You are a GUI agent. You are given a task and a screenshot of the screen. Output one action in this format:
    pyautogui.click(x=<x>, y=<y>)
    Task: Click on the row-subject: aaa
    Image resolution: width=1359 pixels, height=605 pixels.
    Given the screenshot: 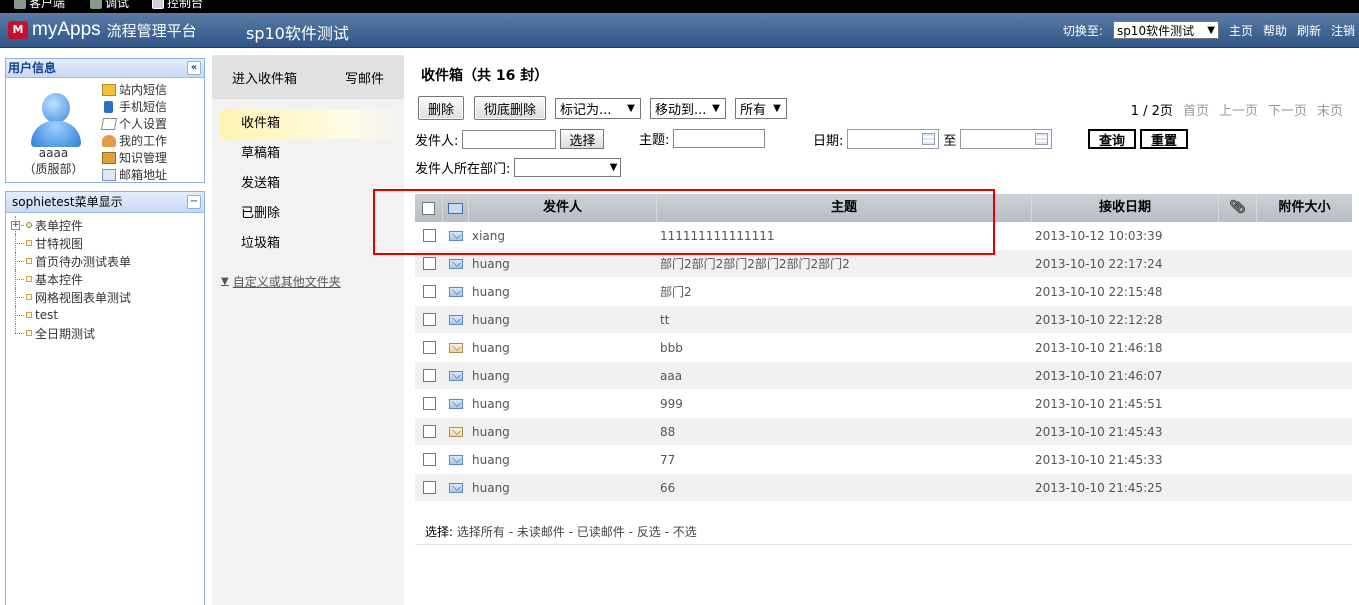 What is the action you would take?
    pyautogui.click(x=844, y=376)
    